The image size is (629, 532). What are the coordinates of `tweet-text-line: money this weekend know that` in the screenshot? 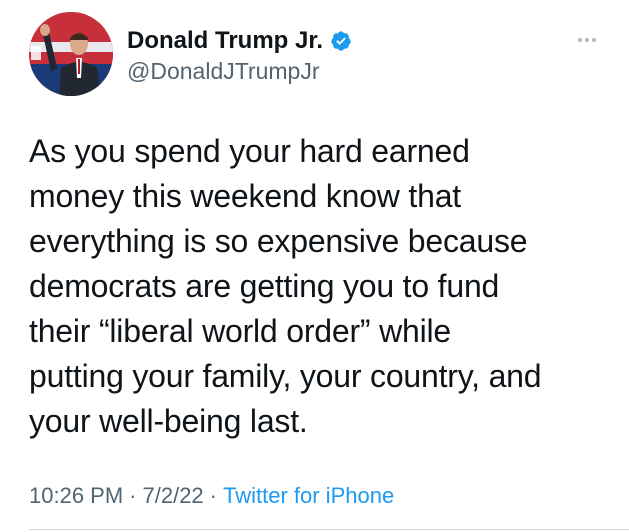 It's located at (245, 196).